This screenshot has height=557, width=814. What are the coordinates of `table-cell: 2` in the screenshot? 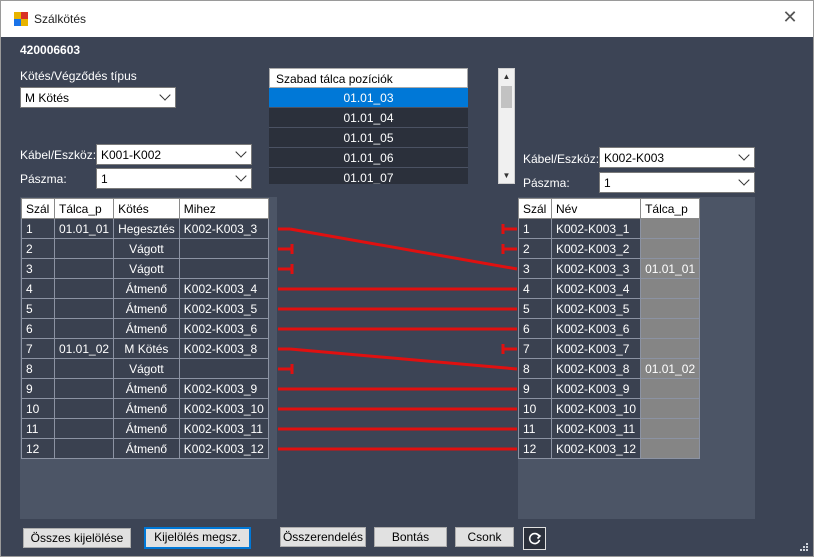 It's located at (535, 248).